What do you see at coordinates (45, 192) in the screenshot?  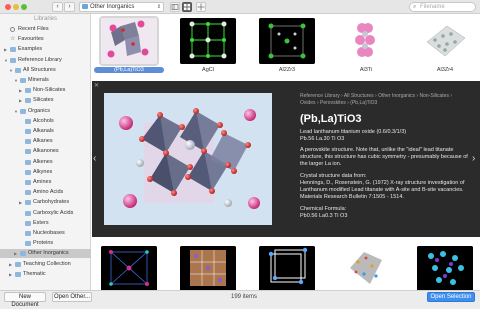 I see `sidebar-item: Amino Acids` at bounding box center [45, 192].